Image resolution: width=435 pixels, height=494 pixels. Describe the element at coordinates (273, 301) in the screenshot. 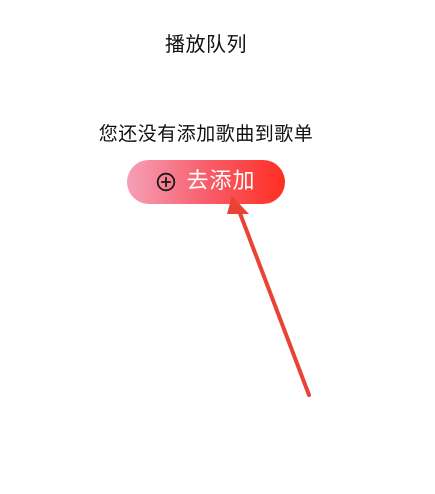

I see `annotation-arrow-shaft` at that location.